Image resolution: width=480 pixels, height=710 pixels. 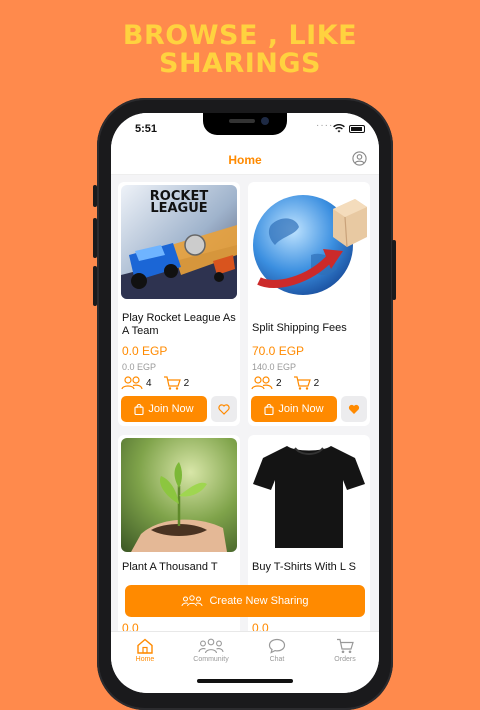 I want to click on page-title: Home, so click(x=245, y=160).